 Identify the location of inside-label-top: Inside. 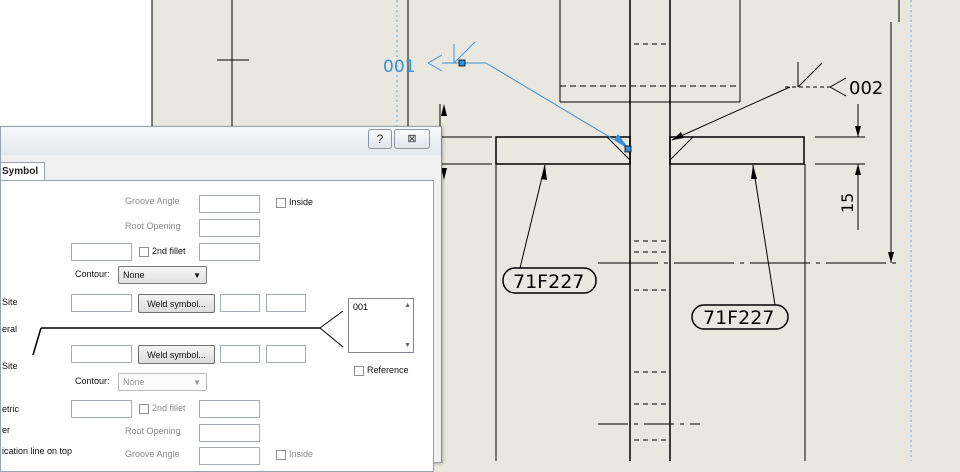
(301, 202).